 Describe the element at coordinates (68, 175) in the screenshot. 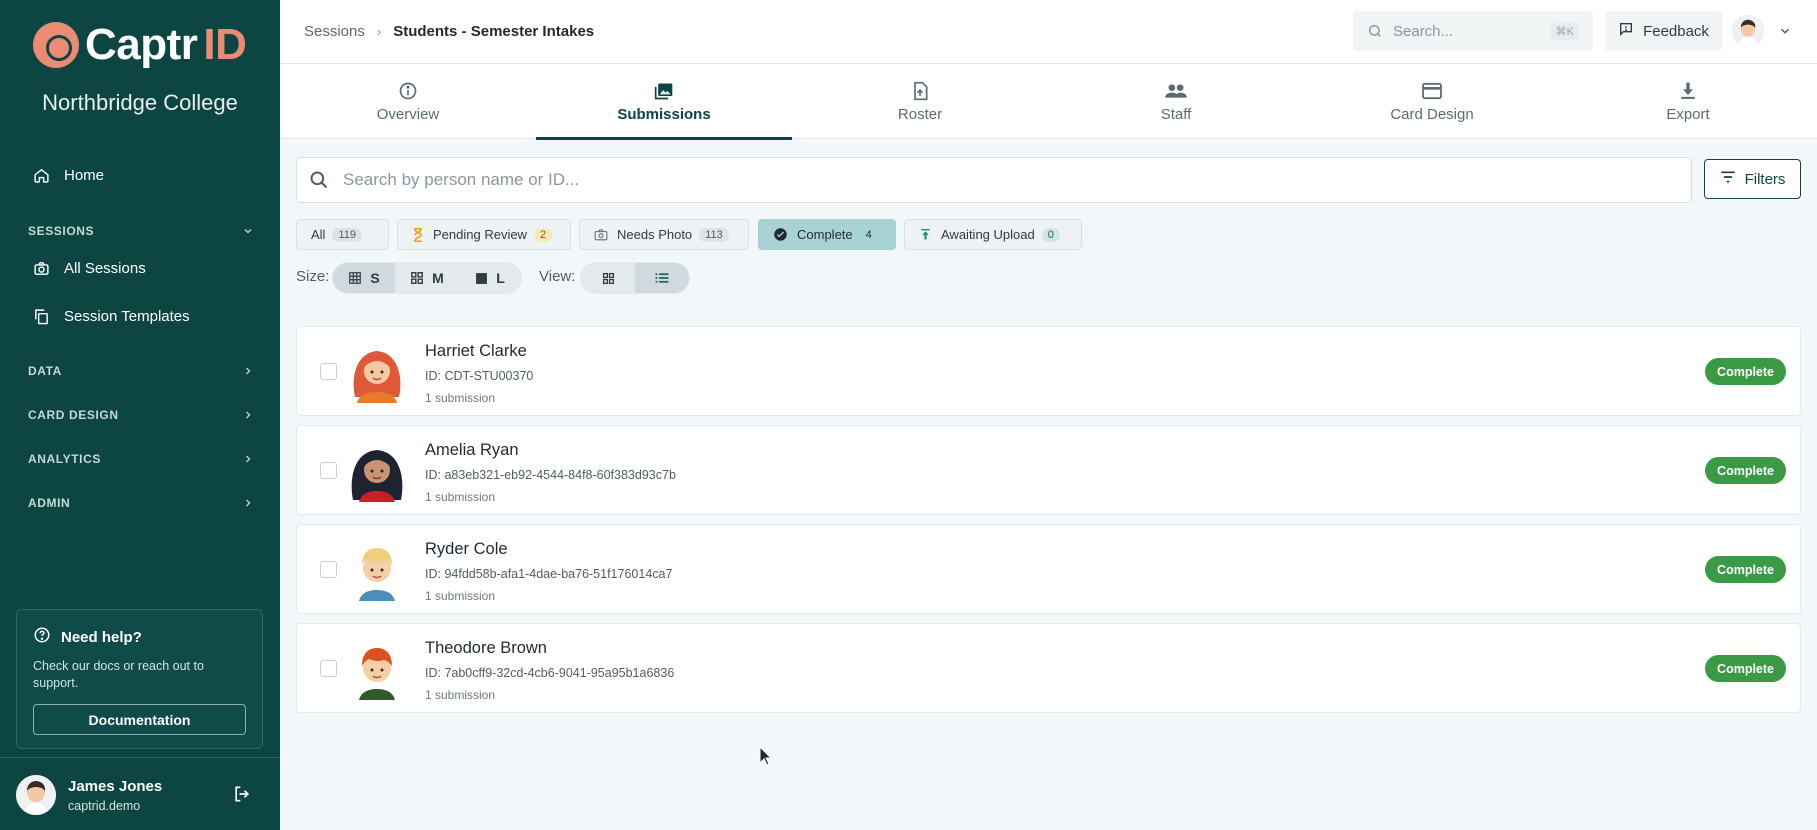

I see `sidebar-item-home: Home` at that location.